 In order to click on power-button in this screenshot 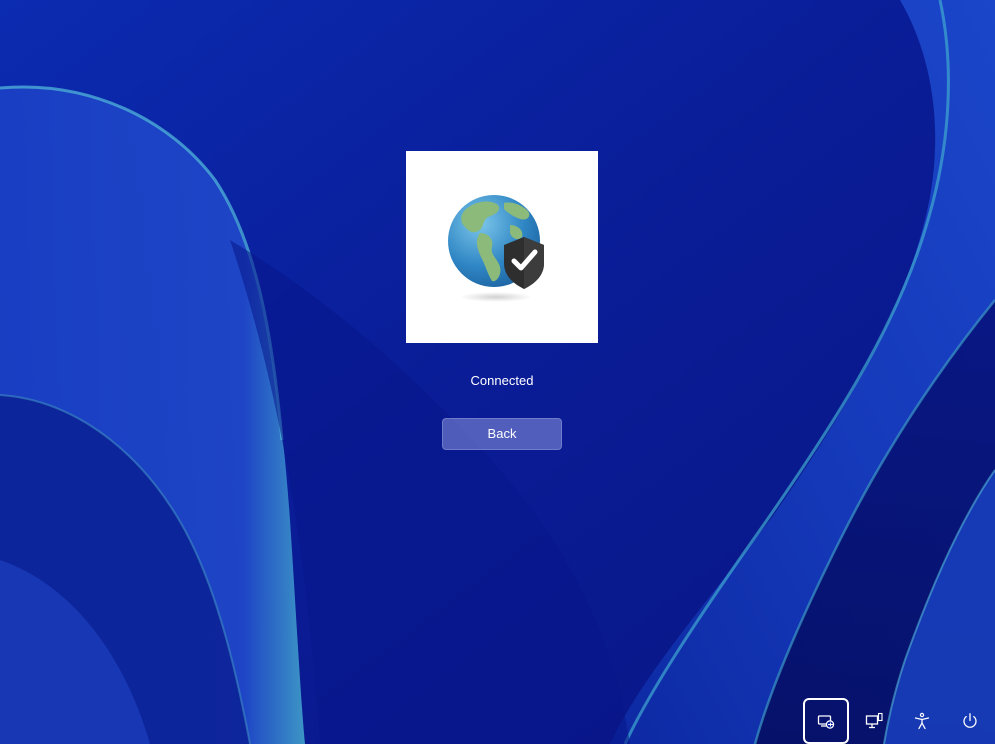, I will do `click(970, 721)`.